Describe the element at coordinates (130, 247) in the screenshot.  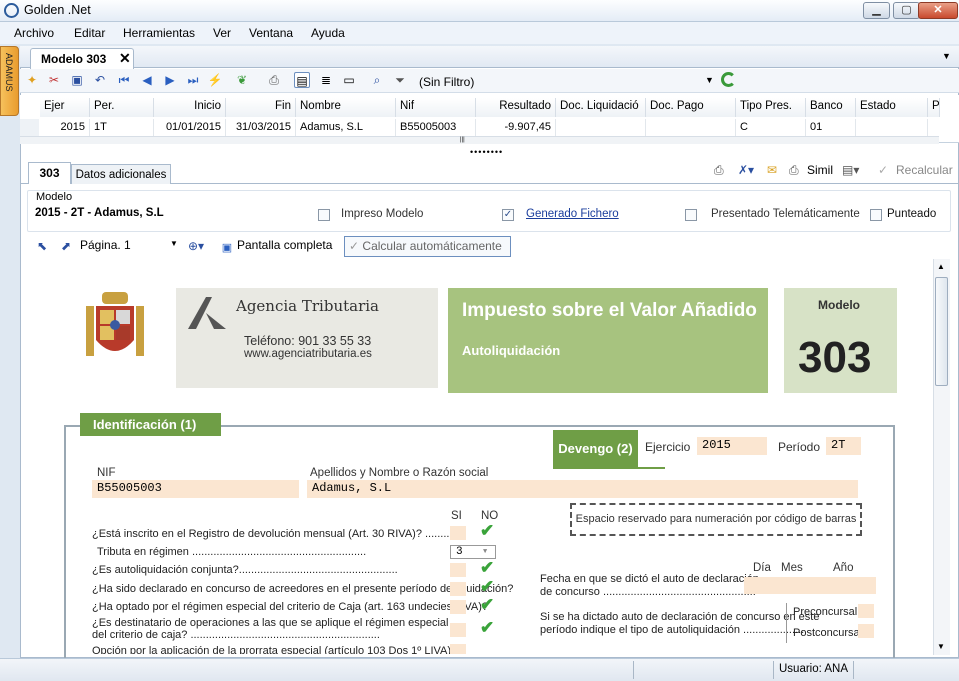
I see `page-select: Página. 1 ▼` at that location.